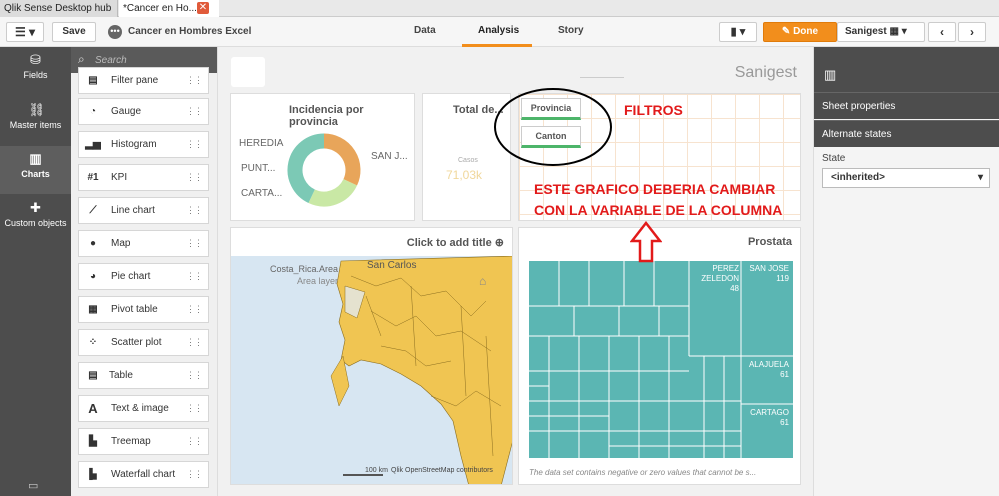  I want to click on map-place-label: San Carlos, so click(392, 265).